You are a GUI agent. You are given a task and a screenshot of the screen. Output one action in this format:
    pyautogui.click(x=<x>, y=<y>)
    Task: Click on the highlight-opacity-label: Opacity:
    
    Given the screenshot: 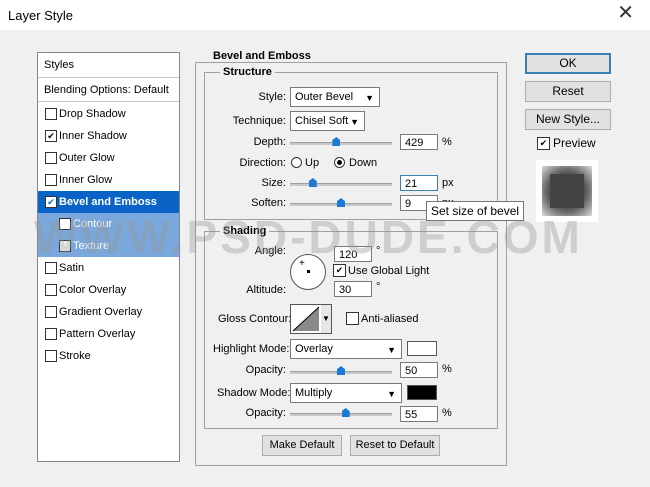 What is the action you would take?
    pyautogui.click(x=265, y=370)
    